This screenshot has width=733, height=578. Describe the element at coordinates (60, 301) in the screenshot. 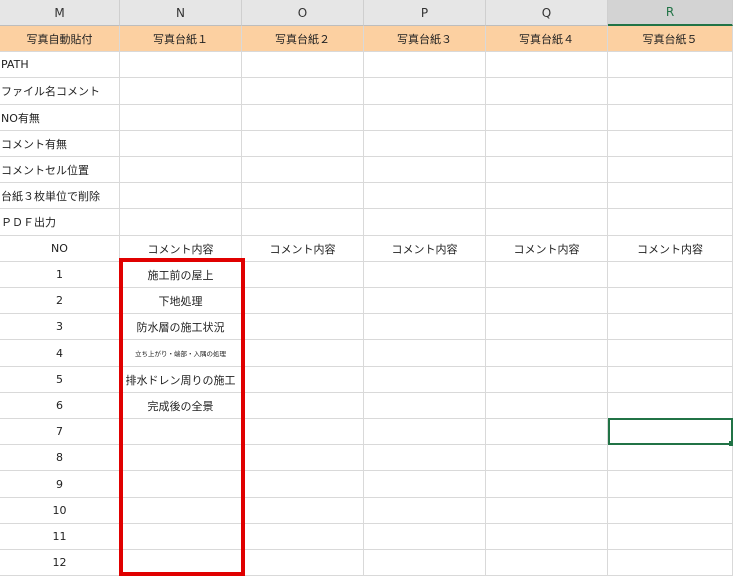

I see `row-number: 2` at that location.